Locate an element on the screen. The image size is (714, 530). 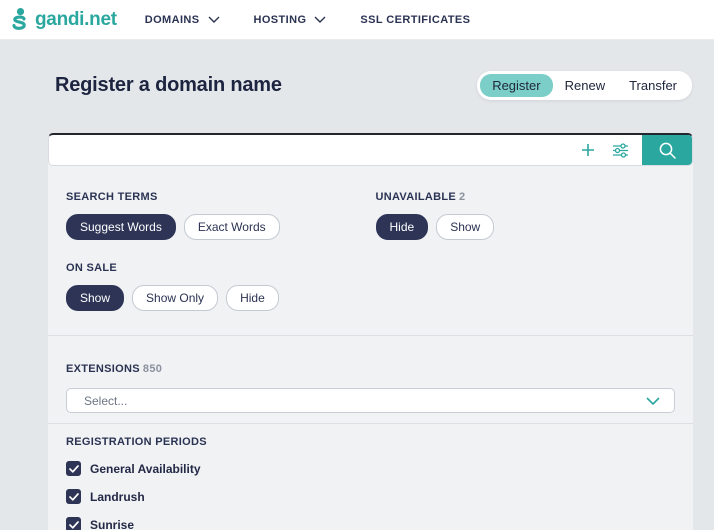
tab-register: Register is located at coordinates (516, 85).